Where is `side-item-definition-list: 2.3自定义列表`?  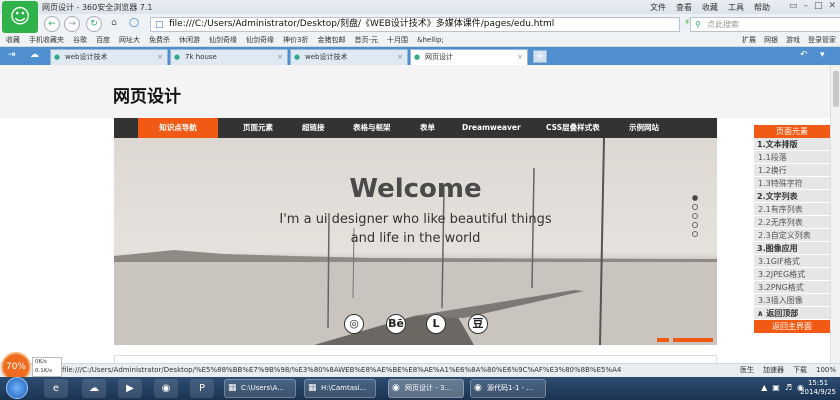
side-item-definition-list: 2.3自定义列表 is located at coordinates (792, 235).